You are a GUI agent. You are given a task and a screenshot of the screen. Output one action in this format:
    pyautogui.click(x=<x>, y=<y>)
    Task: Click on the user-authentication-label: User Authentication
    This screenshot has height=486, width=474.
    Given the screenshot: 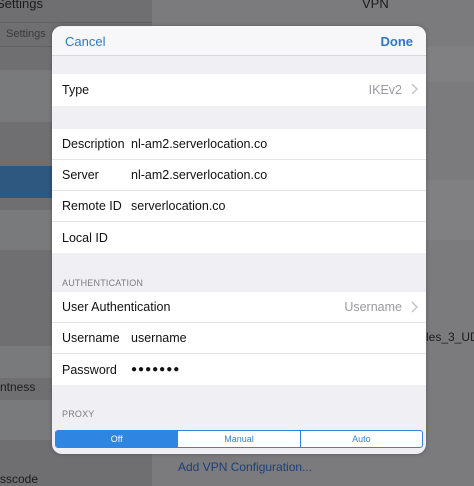 What is the action you would take?
    pyautogui.click(x=116, y=307)
    